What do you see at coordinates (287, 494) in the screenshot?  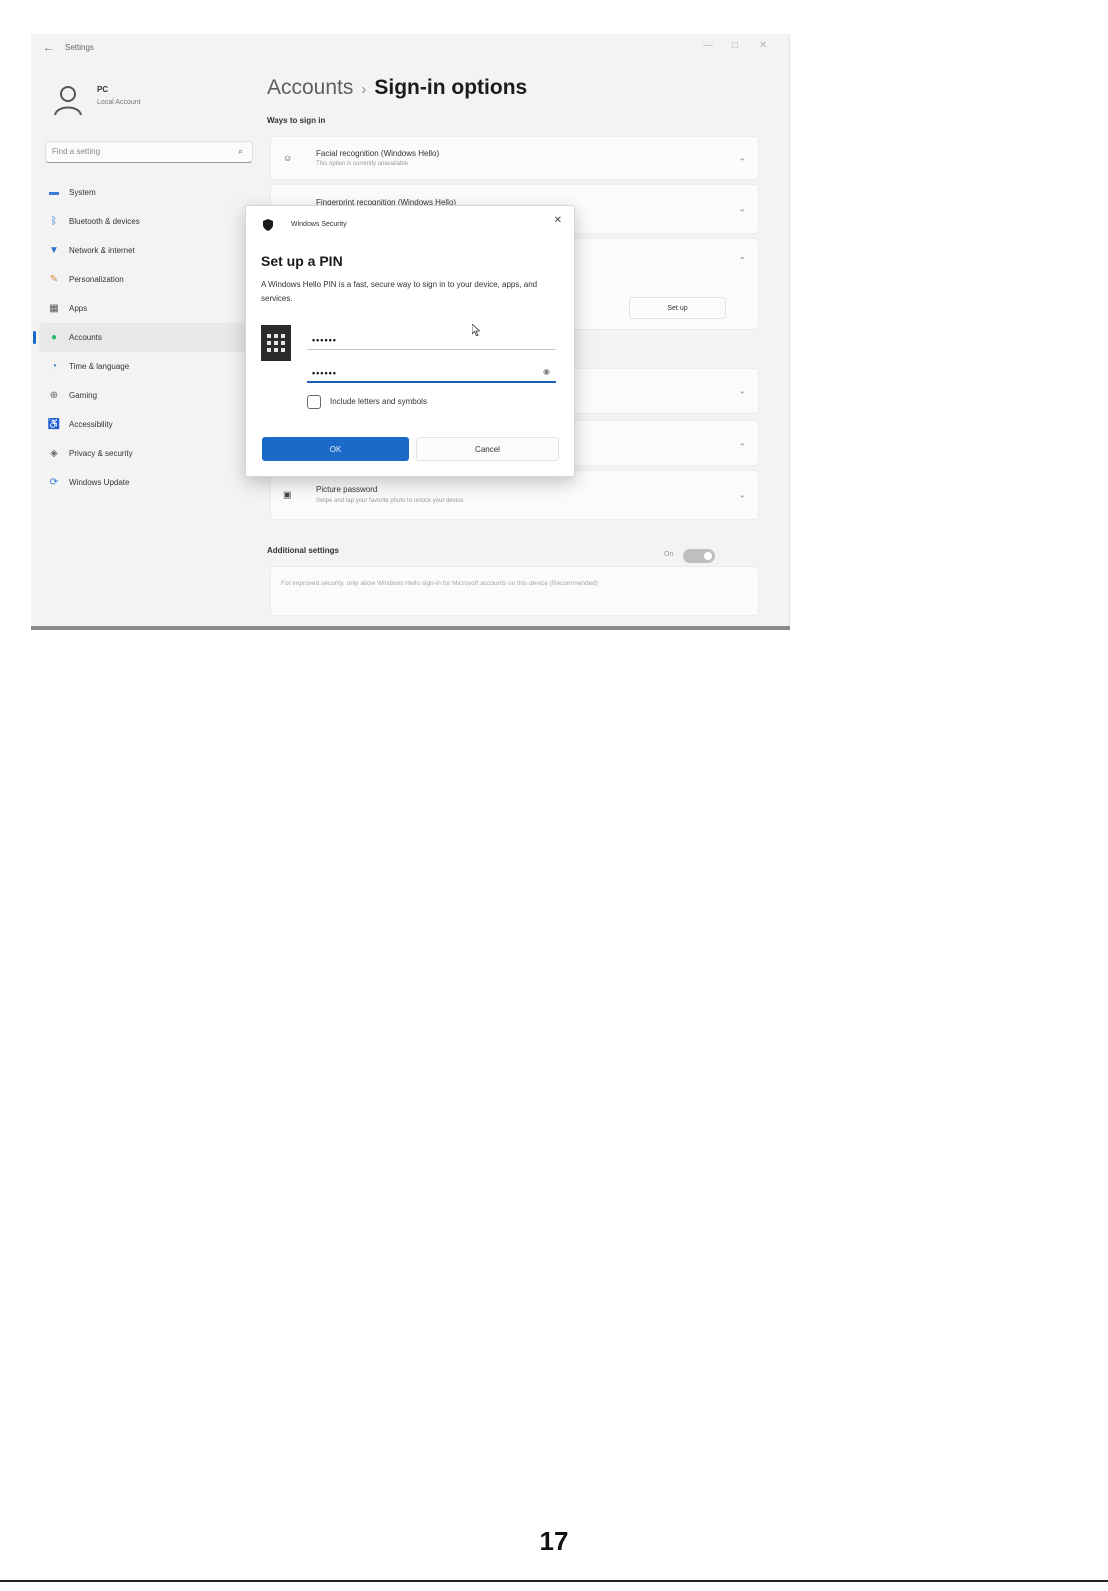 I see `picture-icon: ▣` at bounding box center [287, 494].